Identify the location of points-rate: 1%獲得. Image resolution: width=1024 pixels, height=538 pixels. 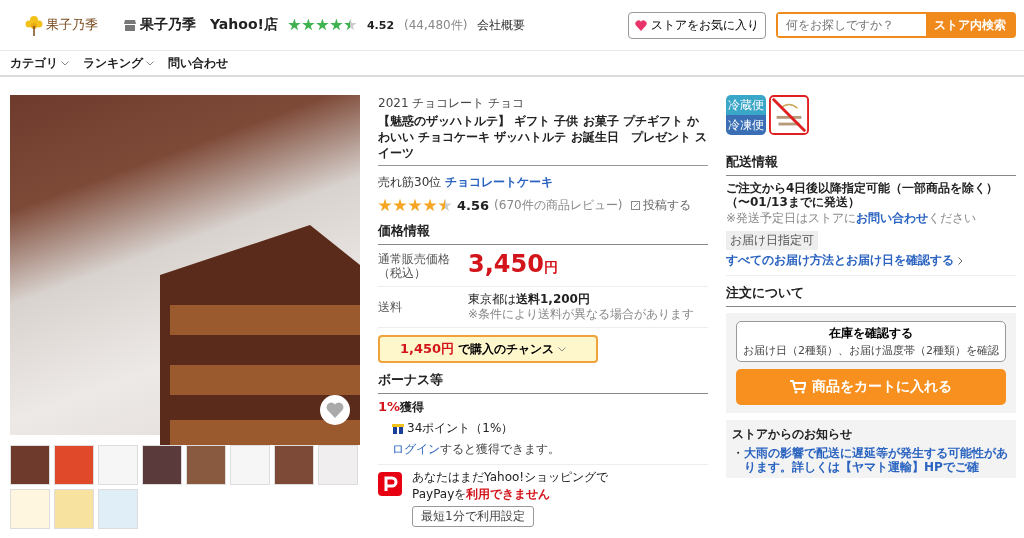
(402, 407).